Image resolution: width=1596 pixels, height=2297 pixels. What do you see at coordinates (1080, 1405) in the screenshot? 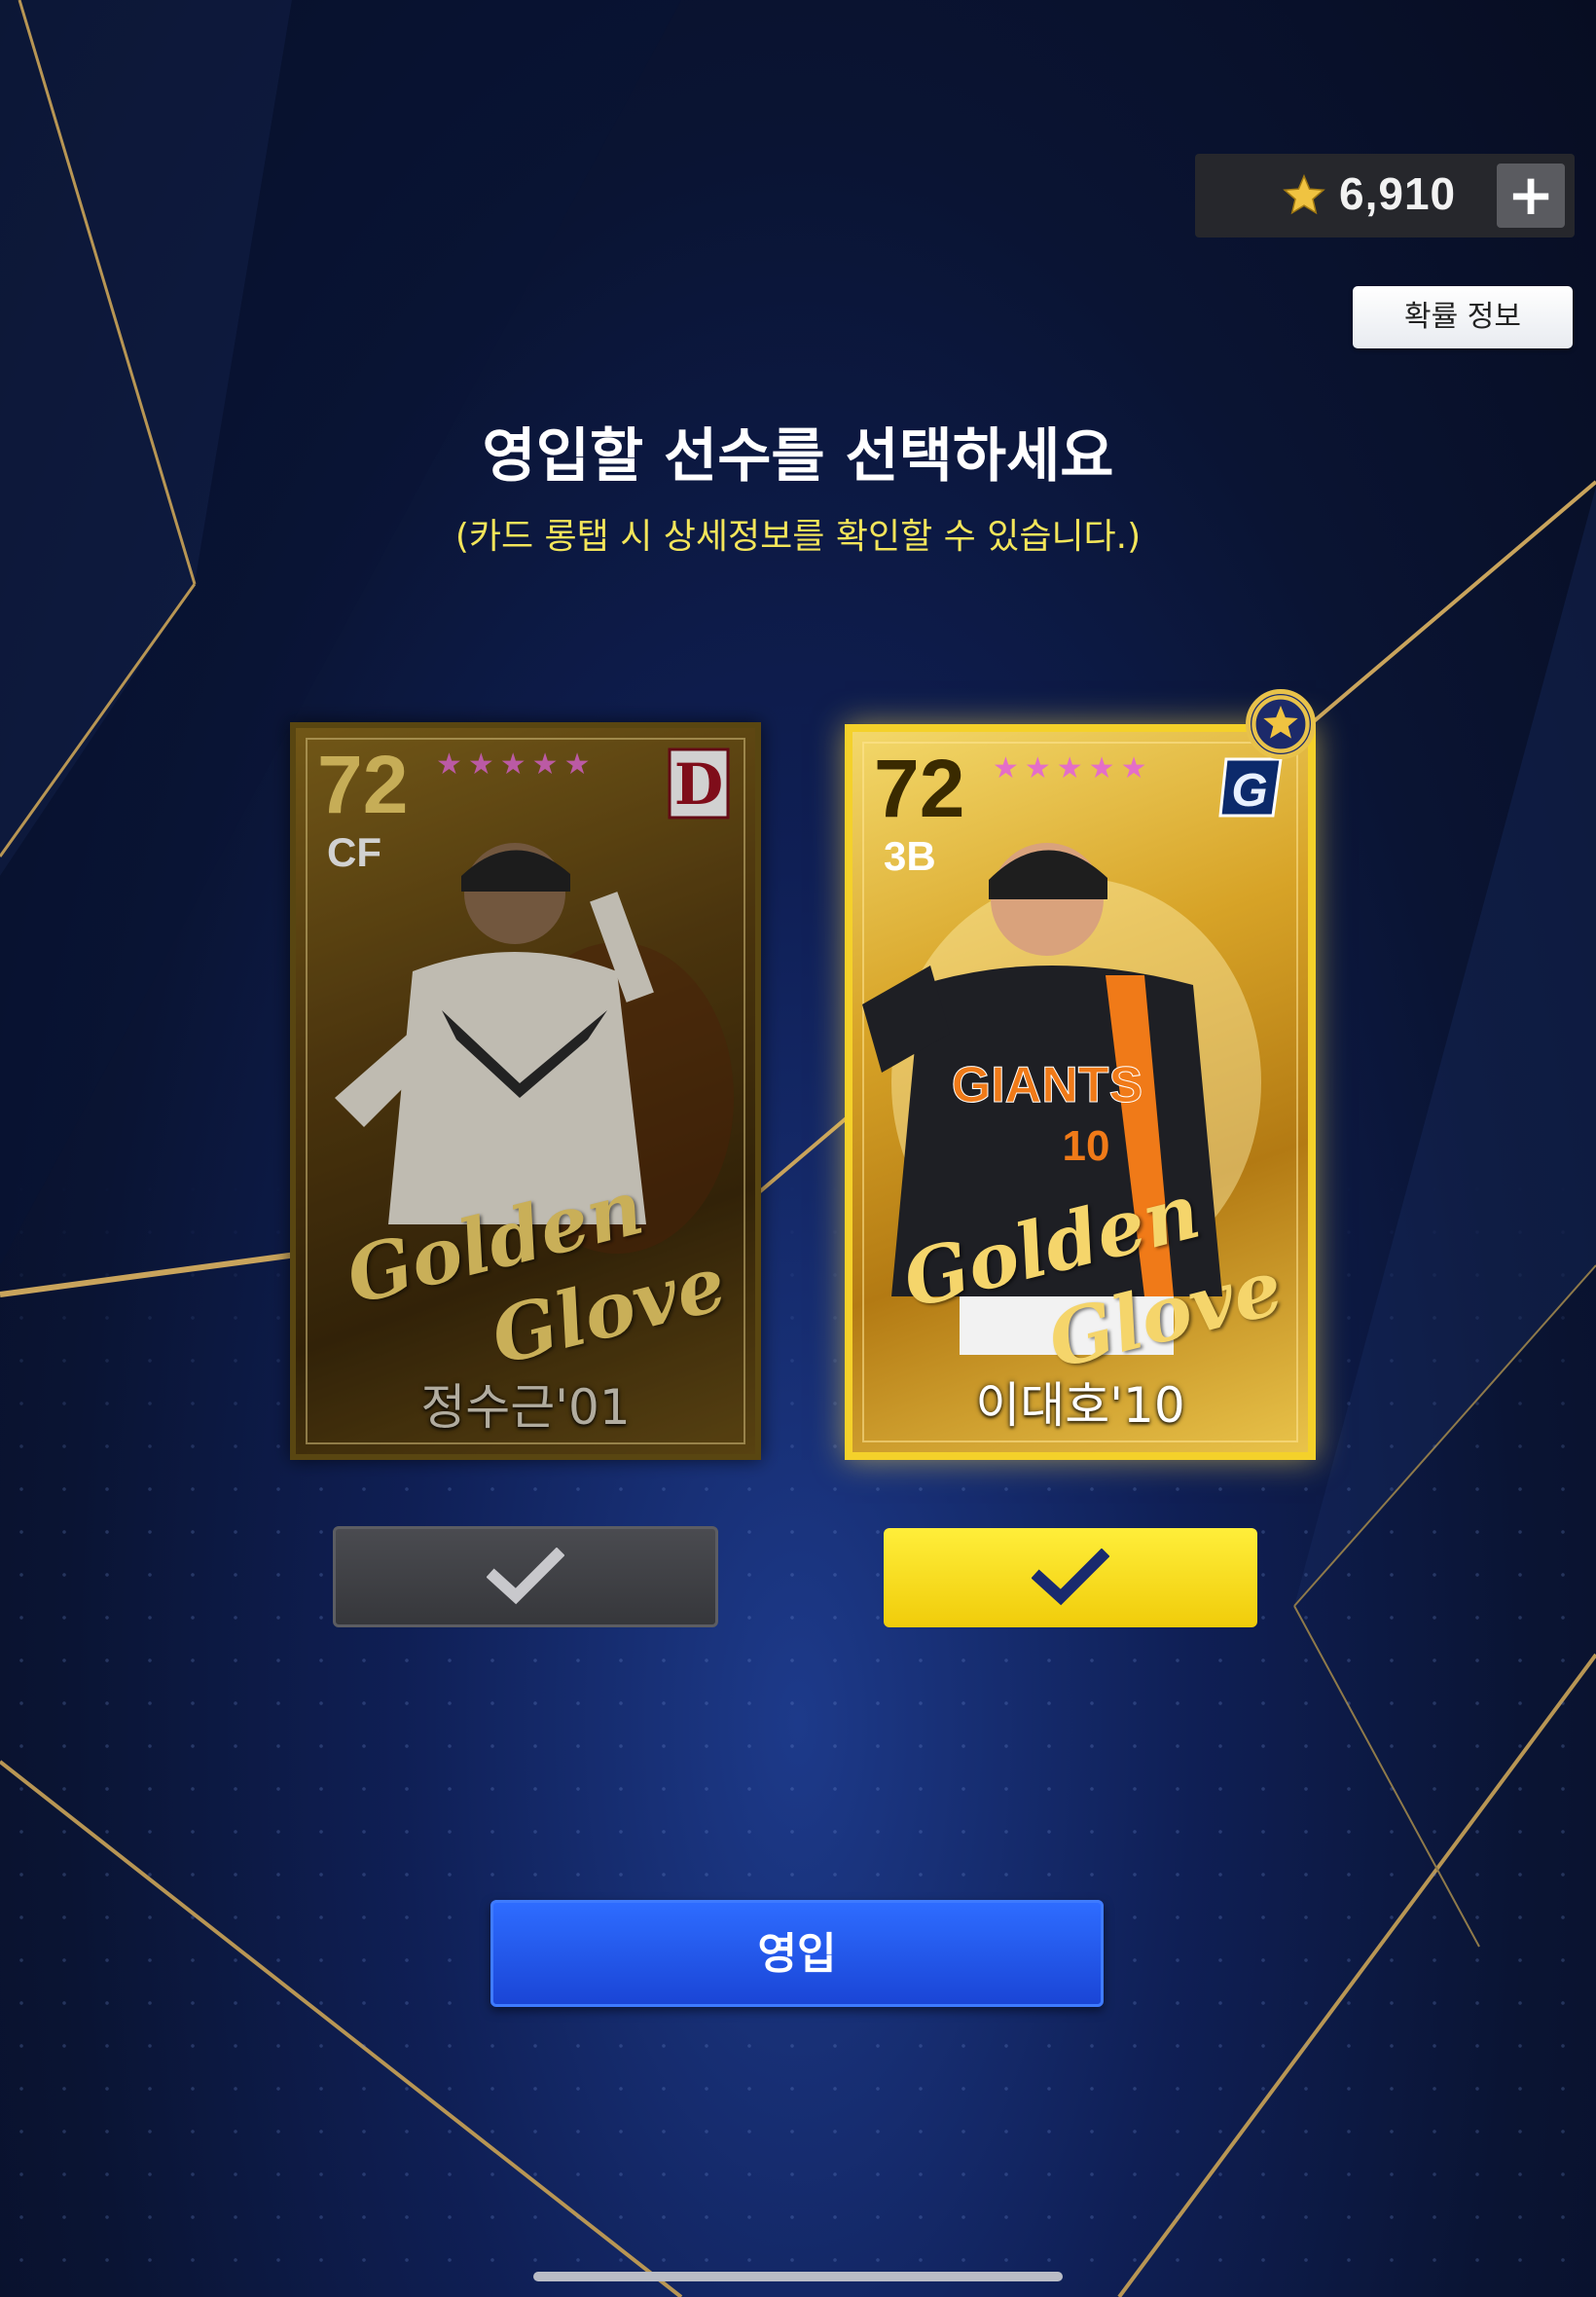
I see `card-player-name: 이대호'10` at bounding box center [1080, 1405].